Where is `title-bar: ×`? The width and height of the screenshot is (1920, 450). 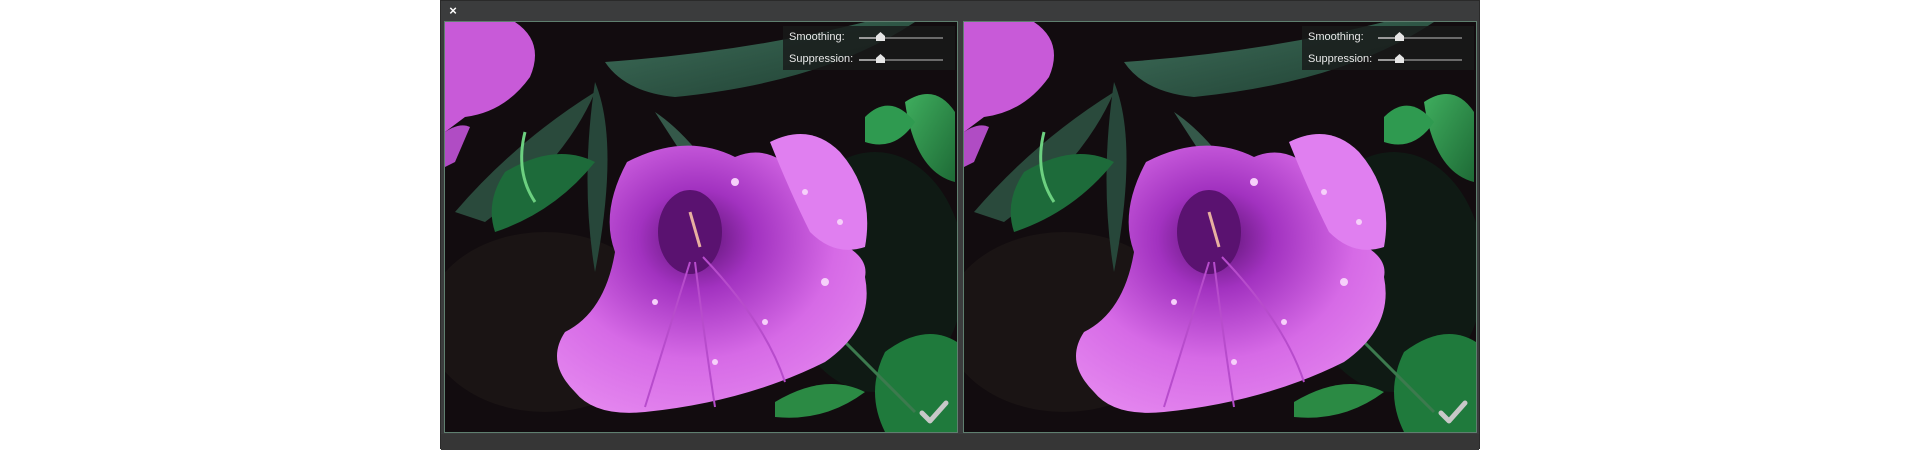 title-bar: × is located at coordinates (960, 11).